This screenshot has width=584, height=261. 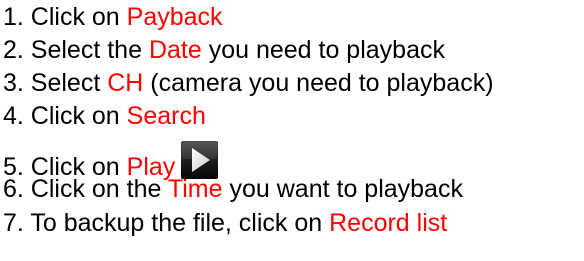 What do you see at coordinates (111, 161) in the screenshot?
I see `step-5: 5. Click on Play` at bounding box center [111, 161].